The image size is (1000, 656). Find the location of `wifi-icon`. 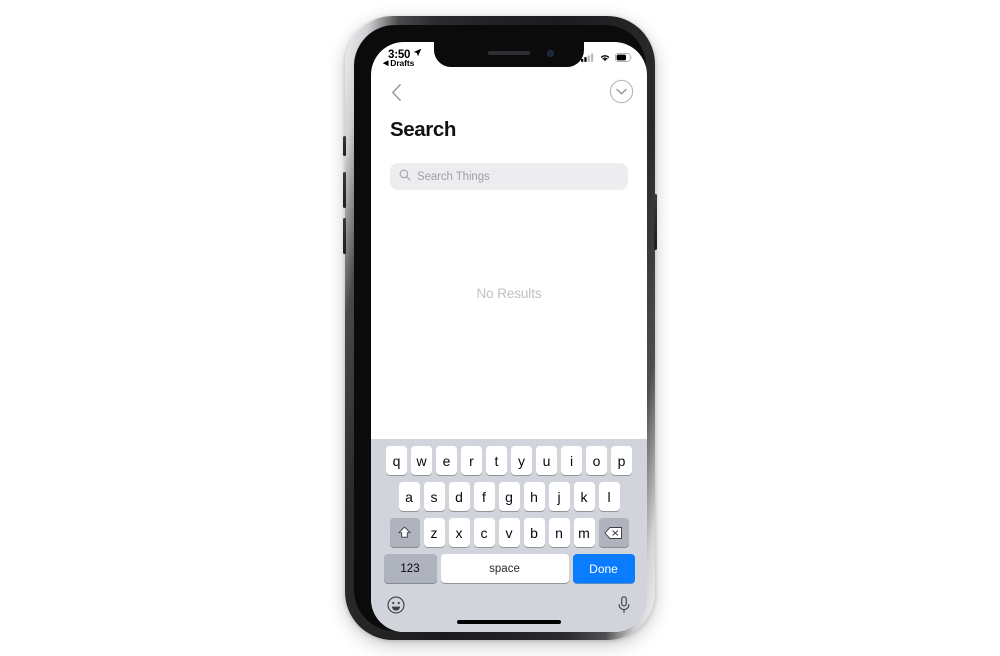

wifi-icon is located at coordinates (605, 58).